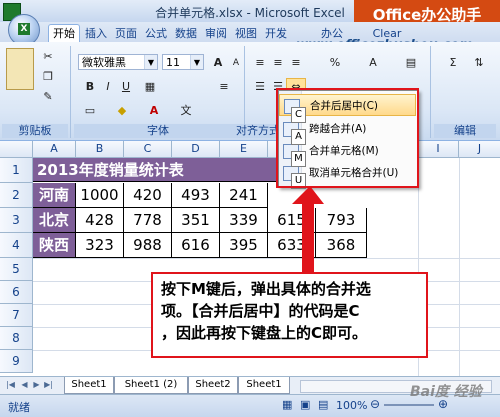 Image resolution: width=500 pixels, height=417 pixels. I want to click on tab-insert: 插入, so click(96, 33).